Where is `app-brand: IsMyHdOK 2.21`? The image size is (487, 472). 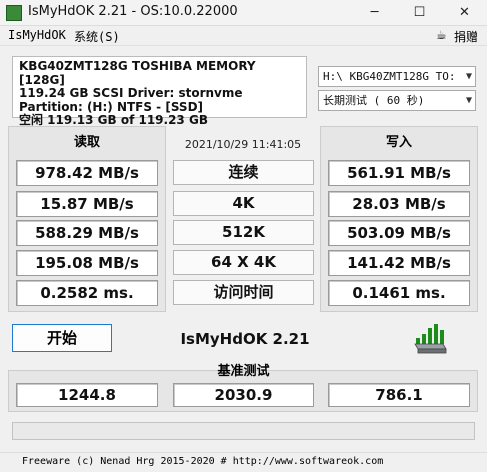 app-brand: IsMyHdOK 2.21 is located at coordinates (245, 339).